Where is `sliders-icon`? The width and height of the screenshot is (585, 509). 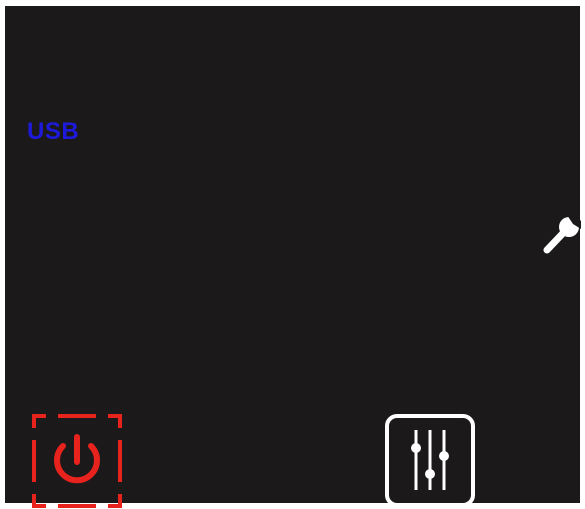
sliders-icon is located at coordinates (430, 460).